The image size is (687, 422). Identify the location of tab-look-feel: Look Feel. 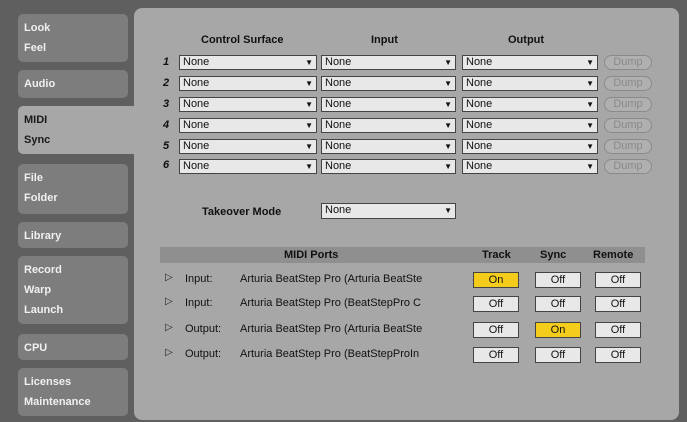
(73, 38).